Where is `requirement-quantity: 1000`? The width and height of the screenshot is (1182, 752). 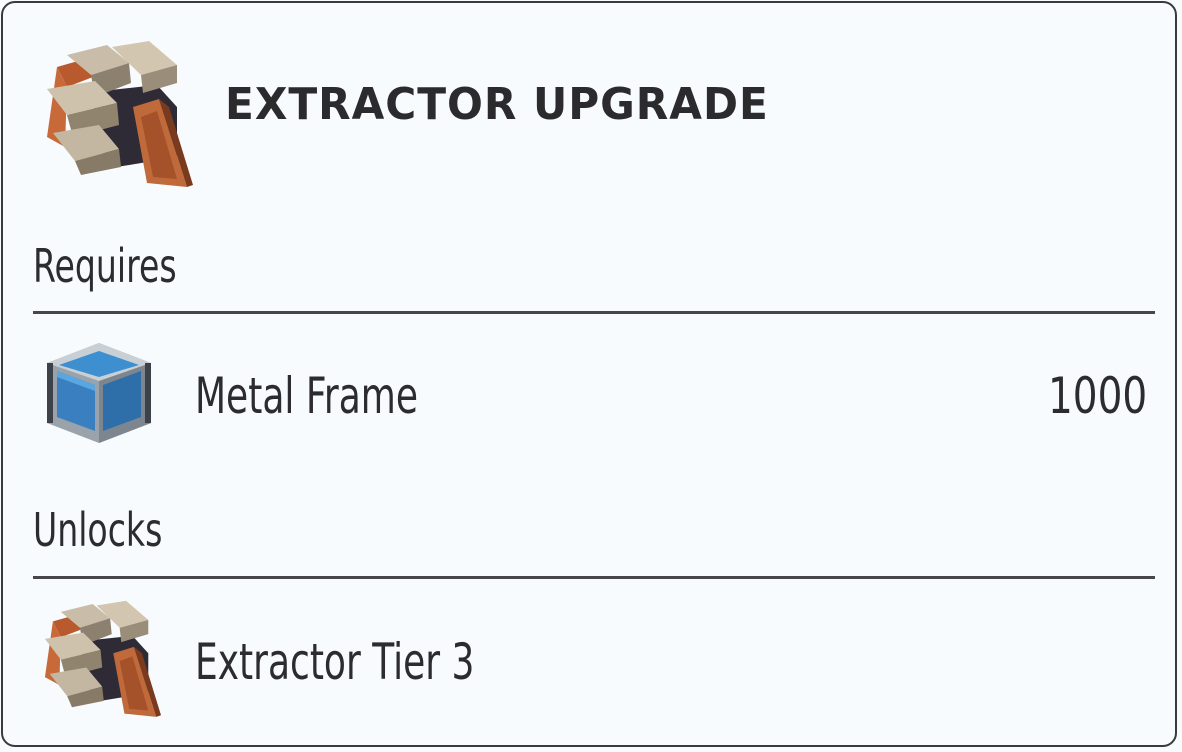 requirement-quantity: 1000 is located at coordinates (1097, 396).